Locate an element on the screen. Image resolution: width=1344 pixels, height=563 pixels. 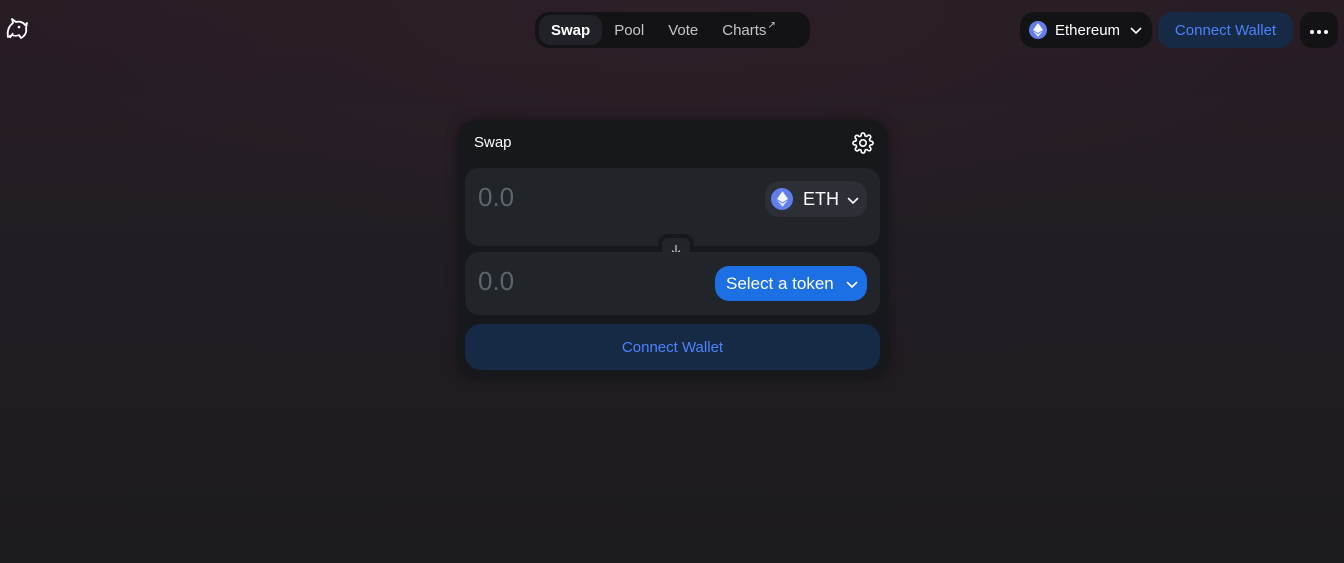
more-options-button is located at coordinates (1319, 30).